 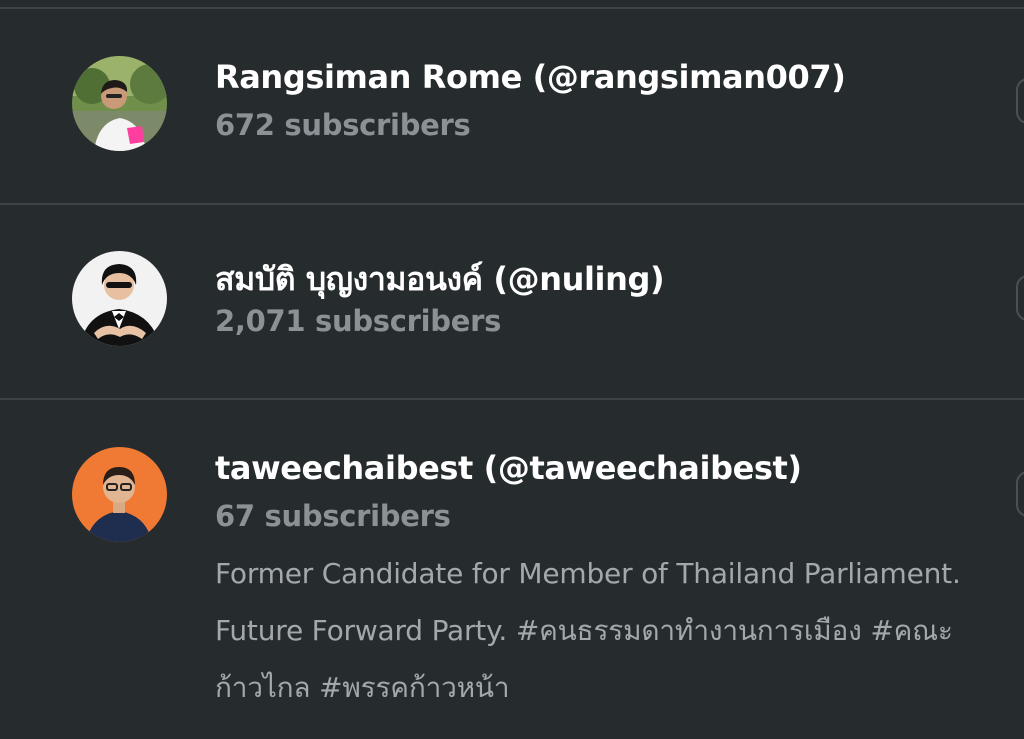 What do you see at coordinates (362, 687) in the screenshot?
I see `description-line: ก้าวไกล #พรรคก้าวหน้า` at bounding box center [362, 687].